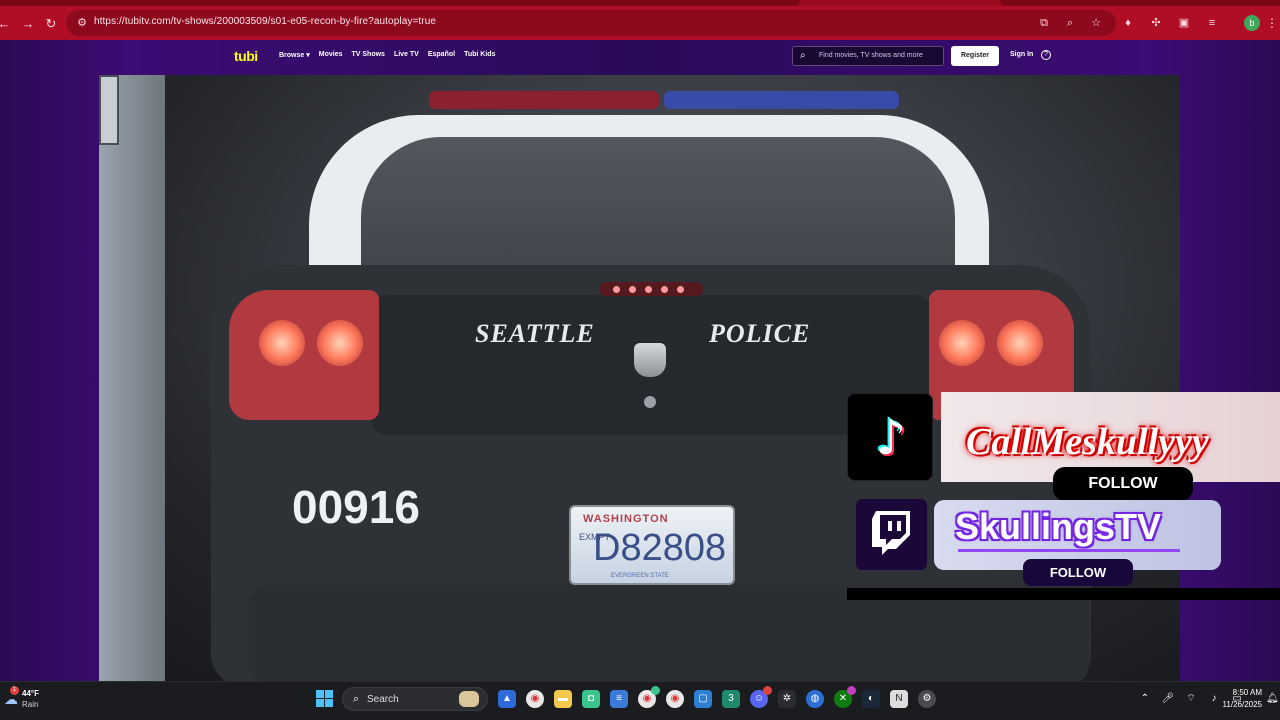 The height and width of the screenshot is (720, 1280). I want to click on garage-rail, so click(109, 110).